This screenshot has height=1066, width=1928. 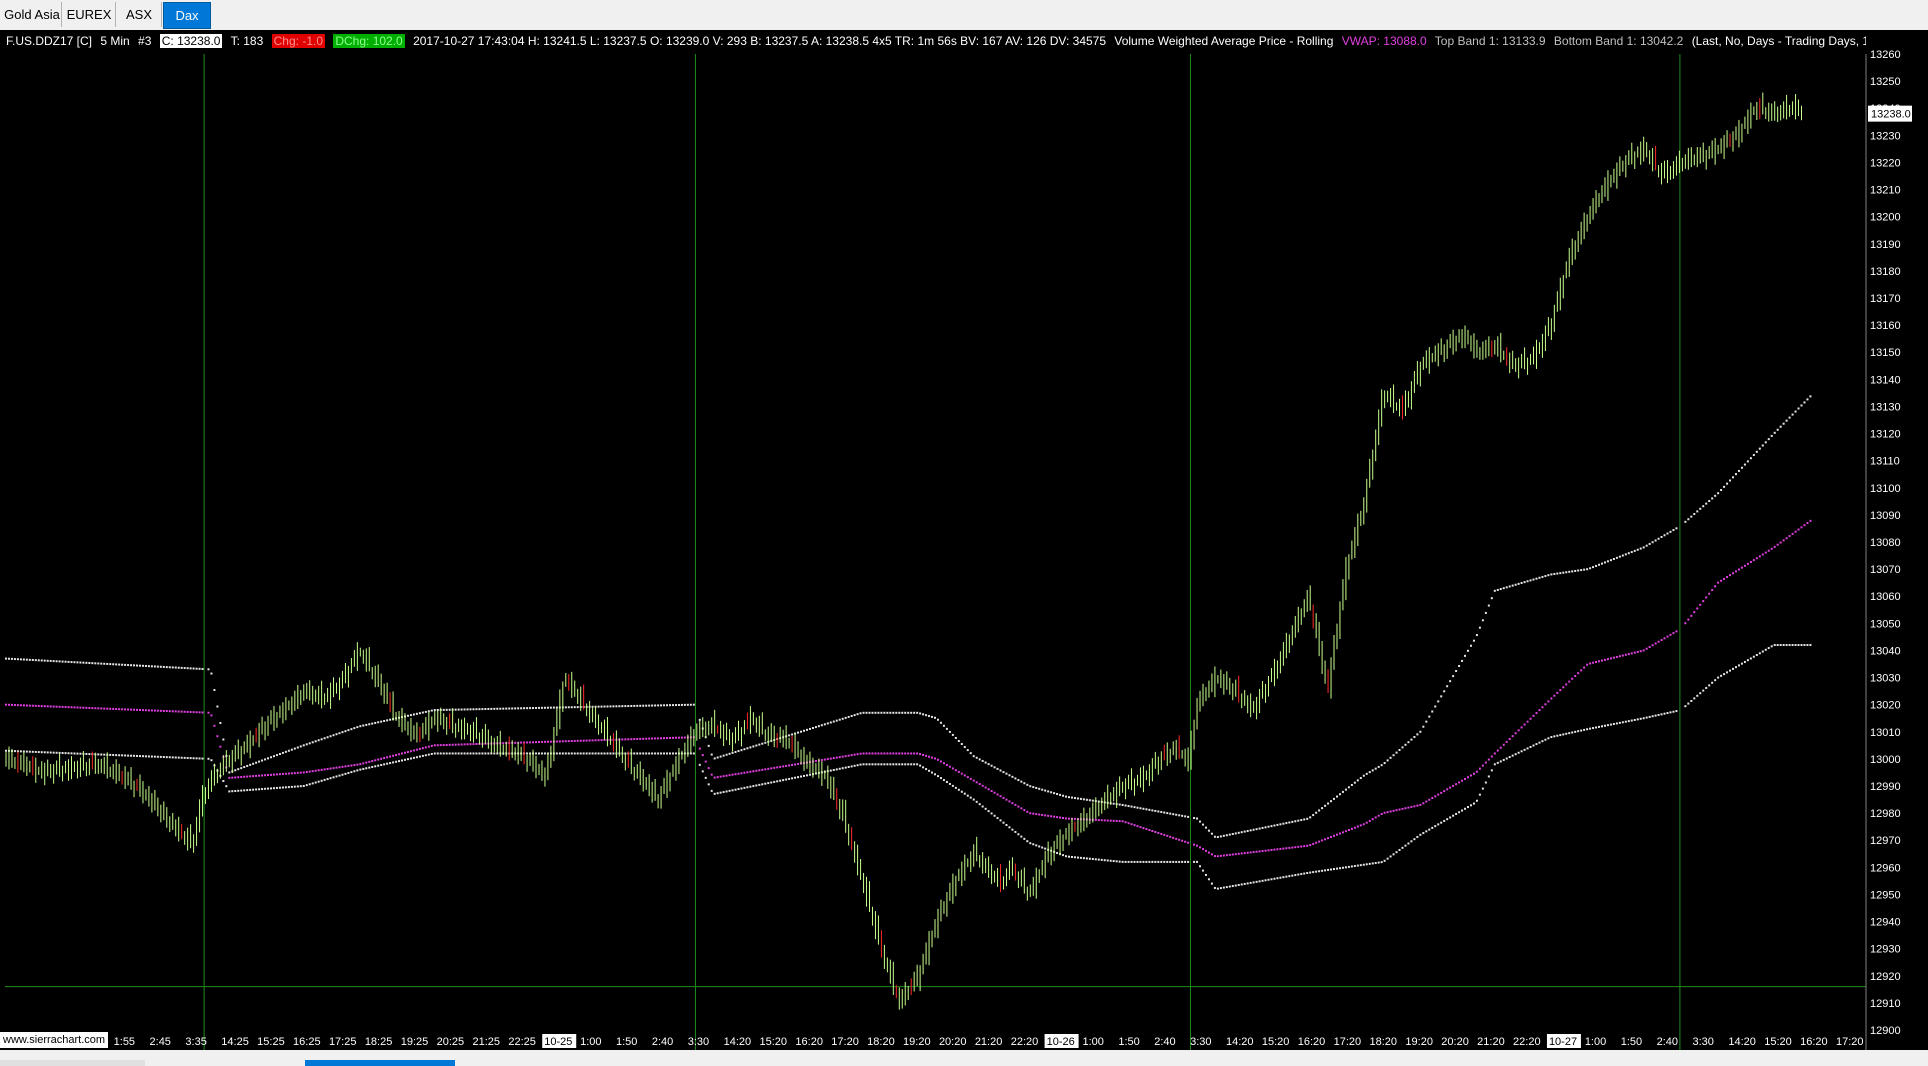 I want to click on y-tick-label: 13020, so click(x=1885, y=706).